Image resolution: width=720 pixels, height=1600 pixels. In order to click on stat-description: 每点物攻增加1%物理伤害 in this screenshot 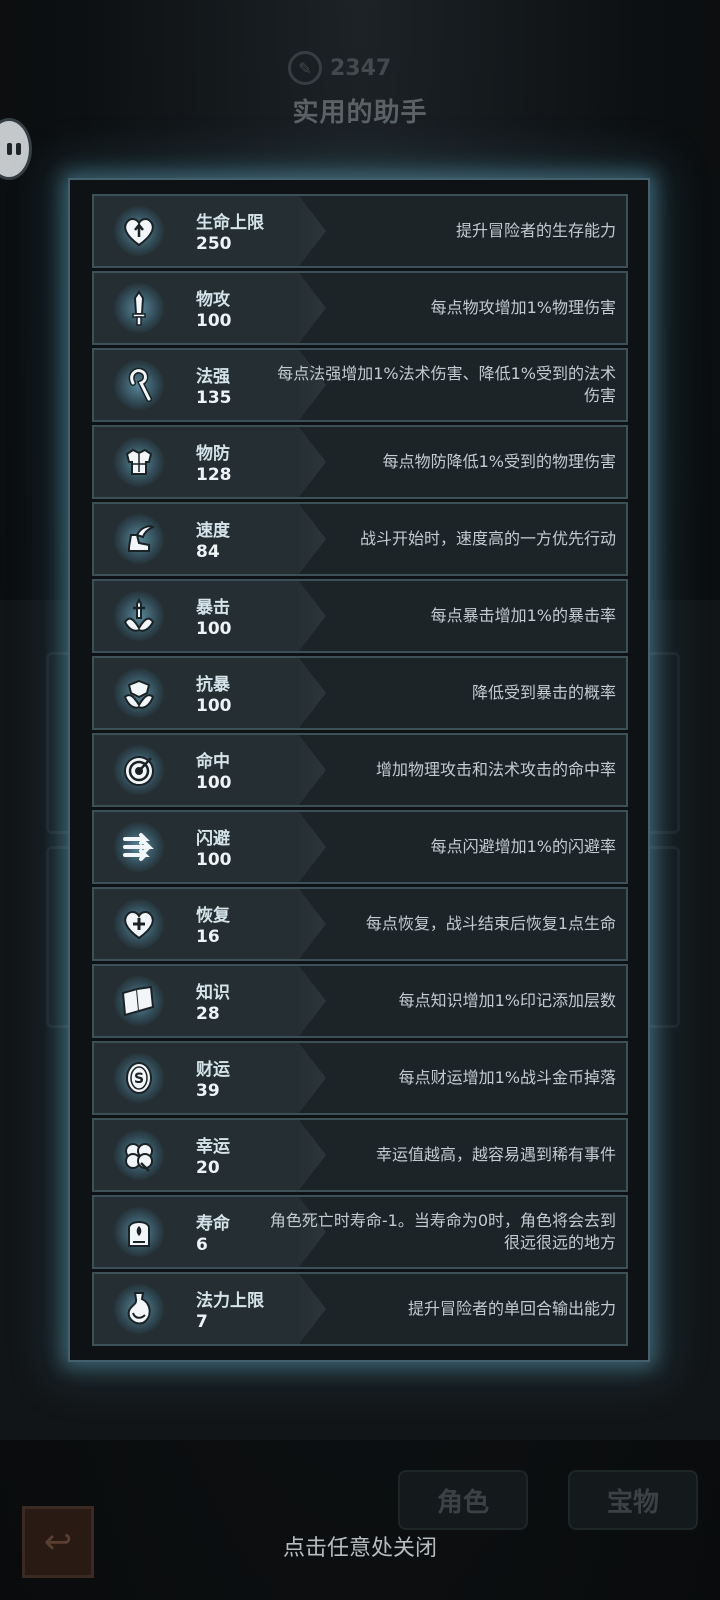, I will do `click(523, 307)`.